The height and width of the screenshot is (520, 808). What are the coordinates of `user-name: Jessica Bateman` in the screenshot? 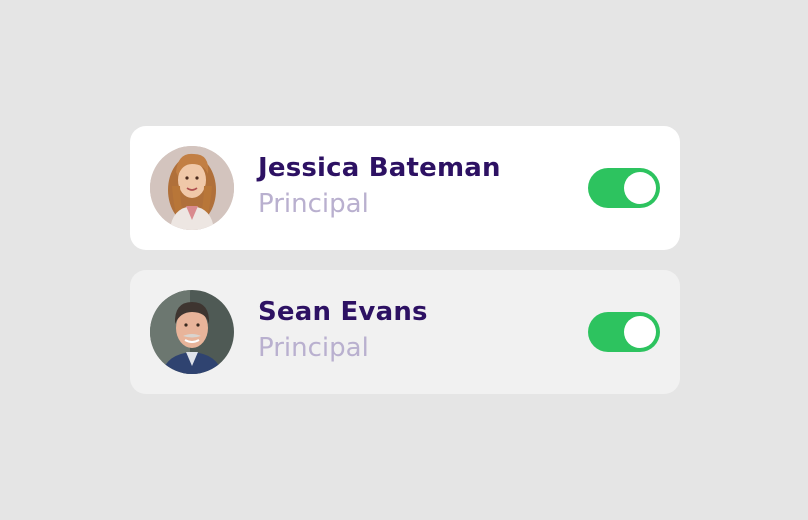 It's located at (379, 168).